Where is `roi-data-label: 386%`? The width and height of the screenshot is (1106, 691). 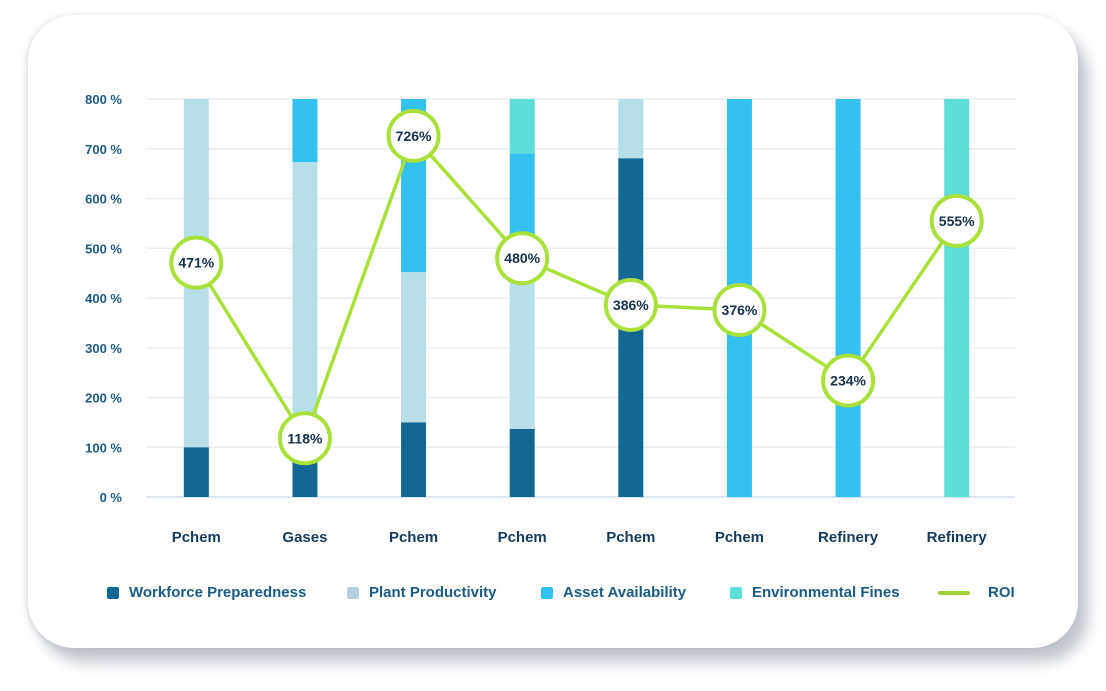
roi-data-label: 386% is located at coordinates (631, 305).